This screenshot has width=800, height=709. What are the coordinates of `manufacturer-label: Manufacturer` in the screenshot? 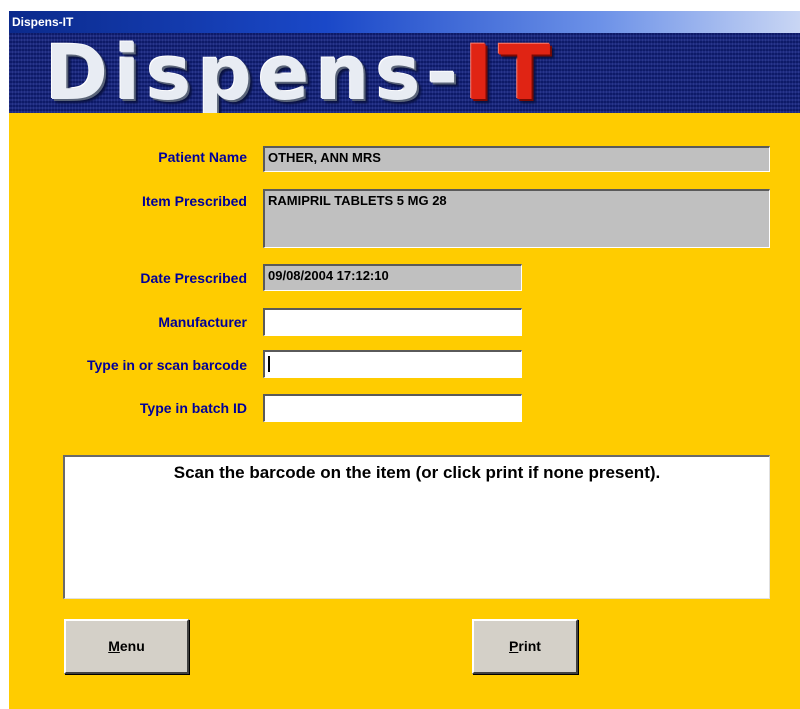 It's located at (202, 322).